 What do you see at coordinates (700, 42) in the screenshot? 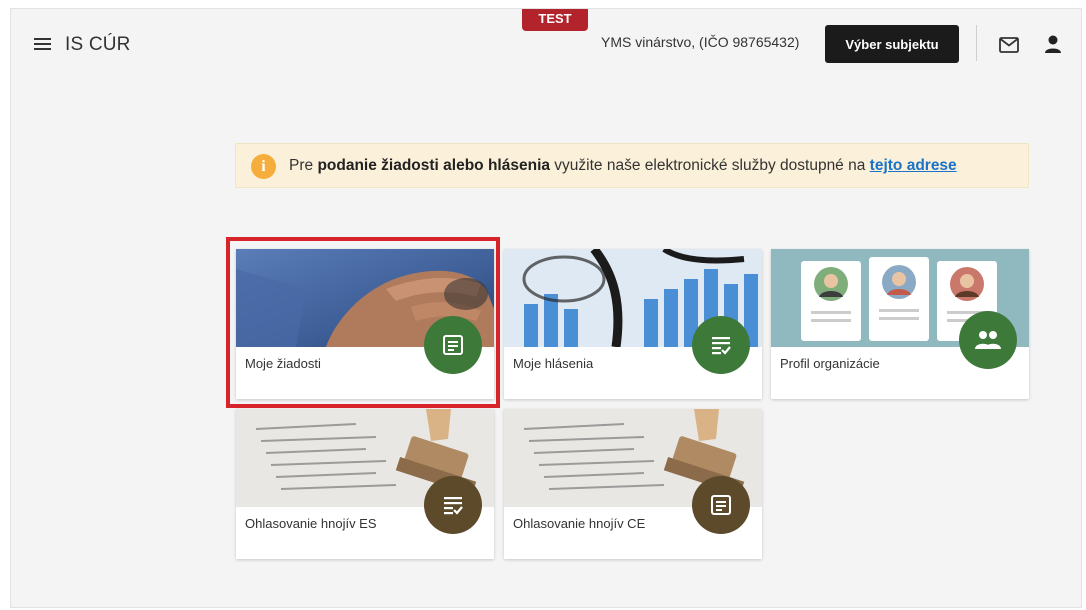
I see `organization-label: YMS vinárstvo, (IČO 98765432)` at bounding box center [700, 42].